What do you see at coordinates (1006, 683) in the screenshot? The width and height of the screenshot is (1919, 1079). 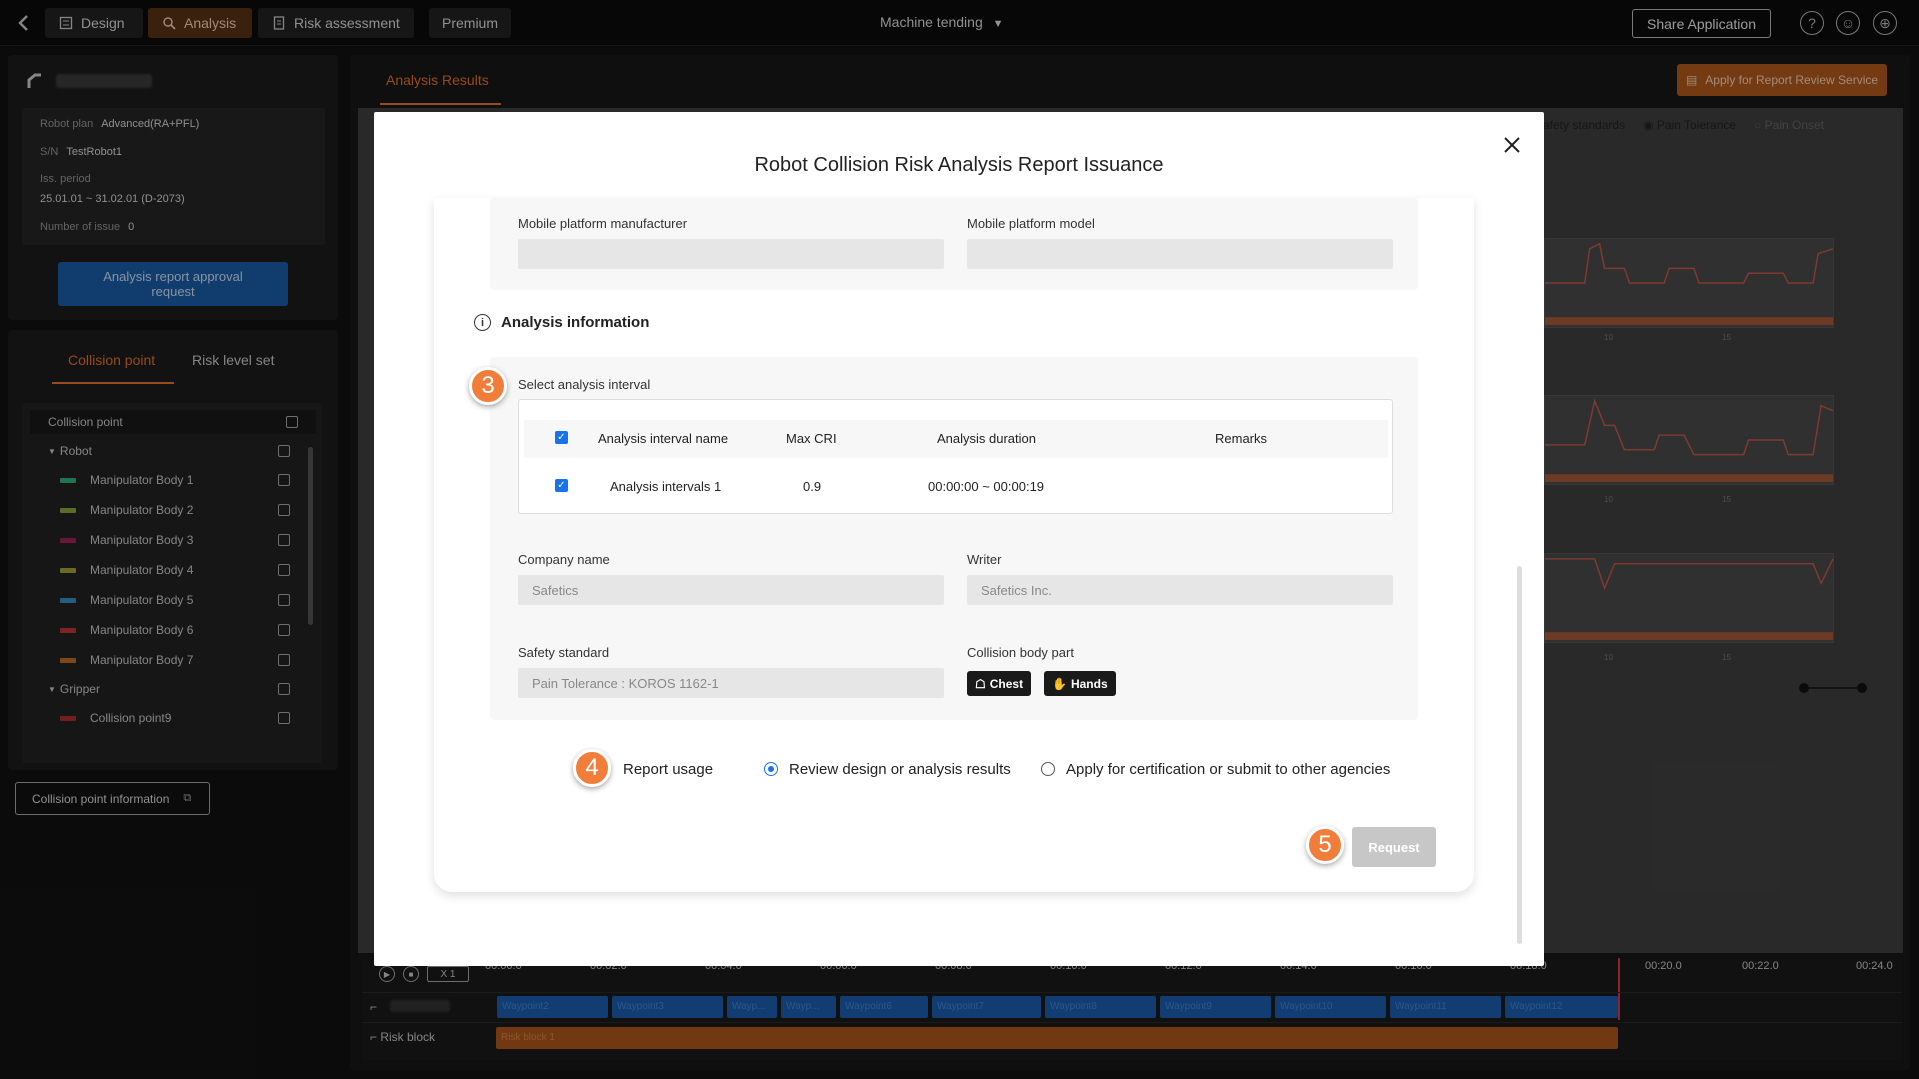 I see `chip-label: Chest` at bounding box center [1006, 683].